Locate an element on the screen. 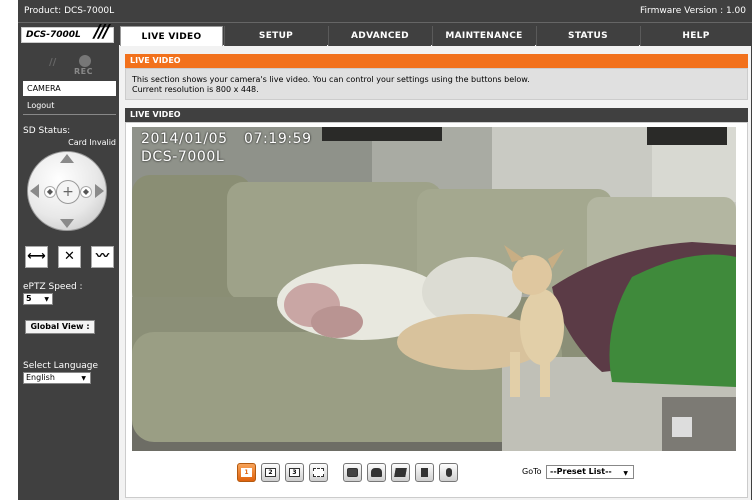 Image resolution: width=756 pixels, height=500 pixels. eptz-speed-label: ePTZ Speed : is located at coordinates (53, 287).